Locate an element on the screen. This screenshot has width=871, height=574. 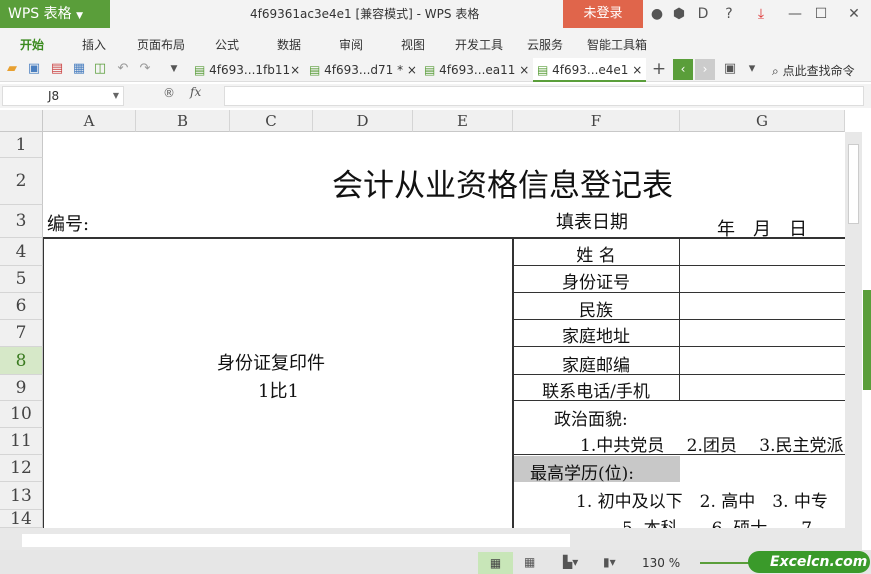
row-header-selected: 8 is located at coordinates (21, 361).